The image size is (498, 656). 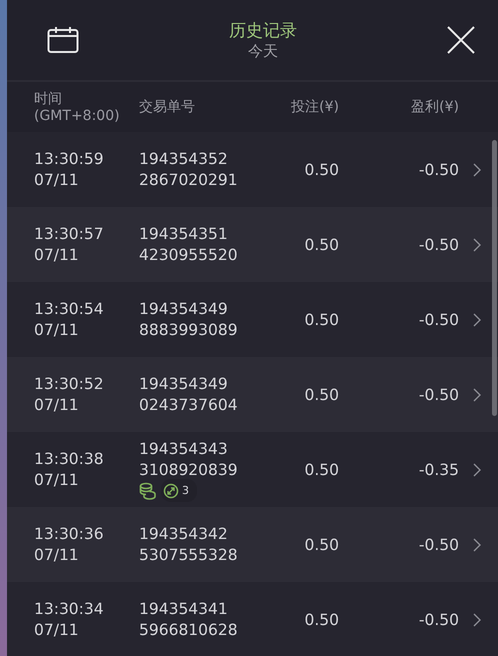 I want to click on calendar-icon, so click(x=63, y=40).